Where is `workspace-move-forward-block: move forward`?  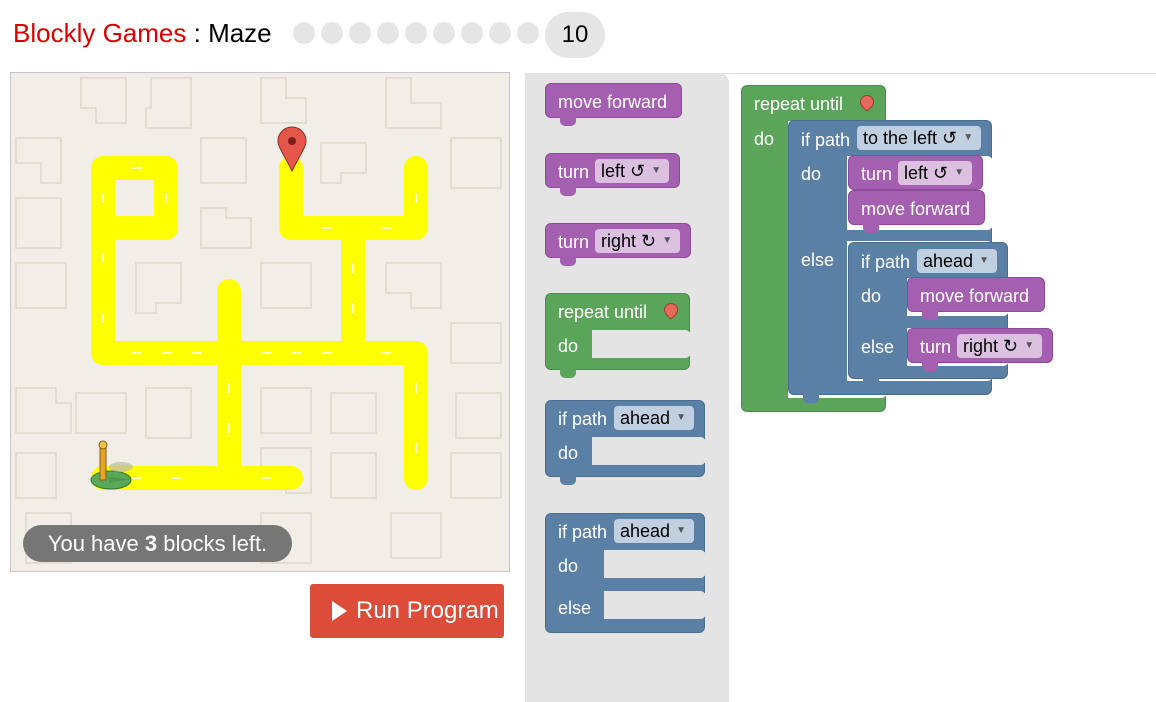 workspace-move-forward-block: move forward is located at coordinates (916, 211).